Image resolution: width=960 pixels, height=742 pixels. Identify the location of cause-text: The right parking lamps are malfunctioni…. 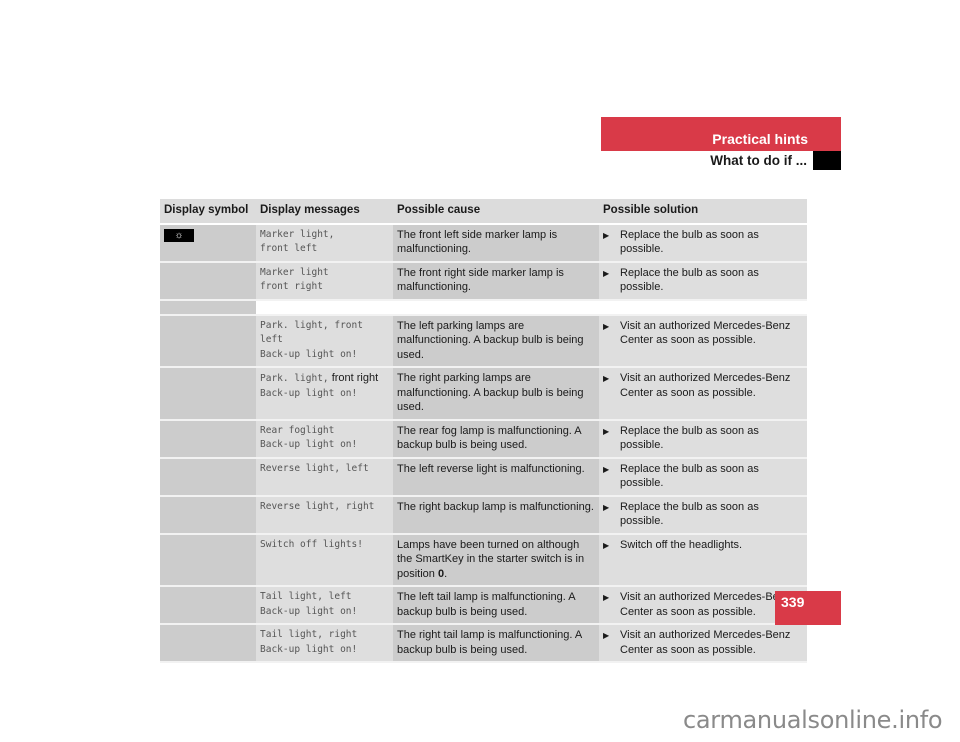
(490, 392).